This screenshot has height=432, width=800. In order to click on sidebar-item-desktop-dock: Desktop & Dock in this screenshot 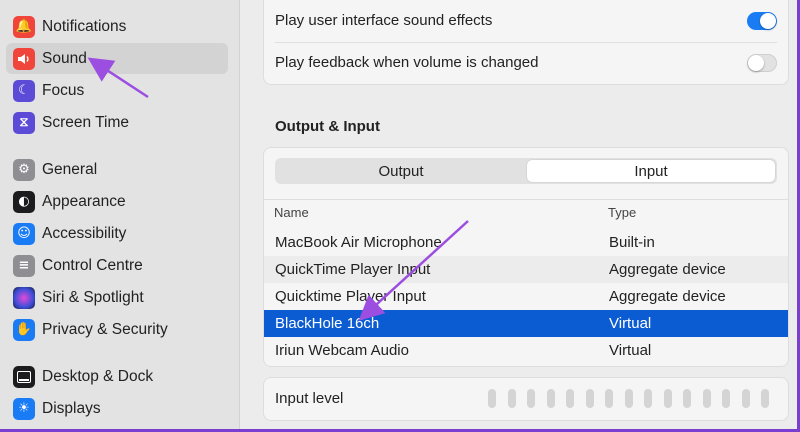, I will do `click(117, 376)`.